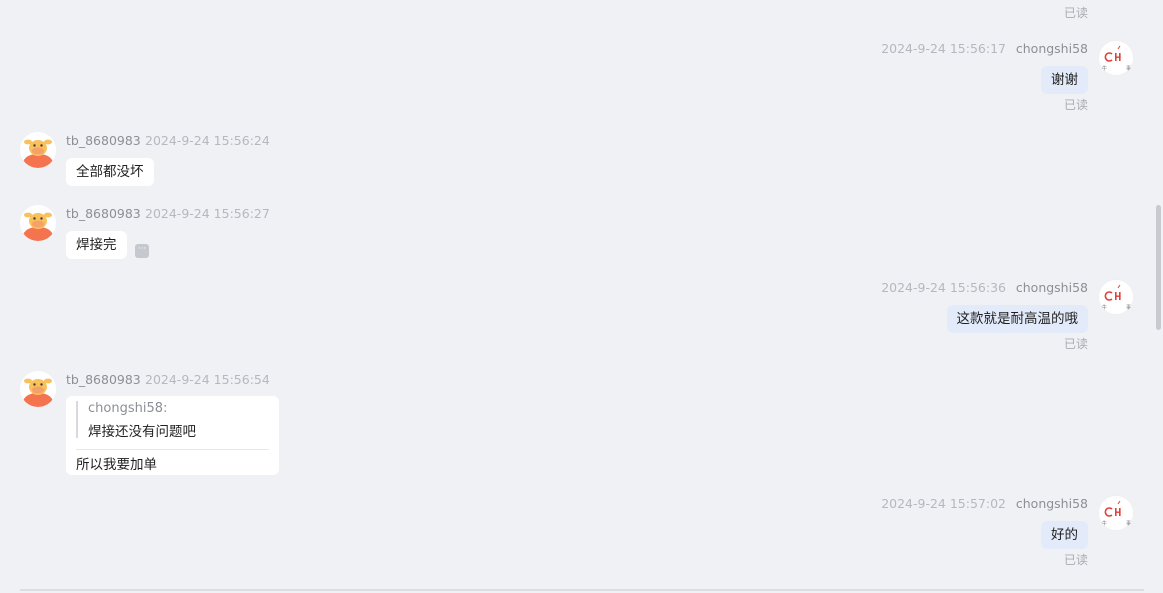  What do you see at coordinates (116, 463) in the screenshot?
I see `message-text: 所以我要加单` at bounding box center [116, 463].